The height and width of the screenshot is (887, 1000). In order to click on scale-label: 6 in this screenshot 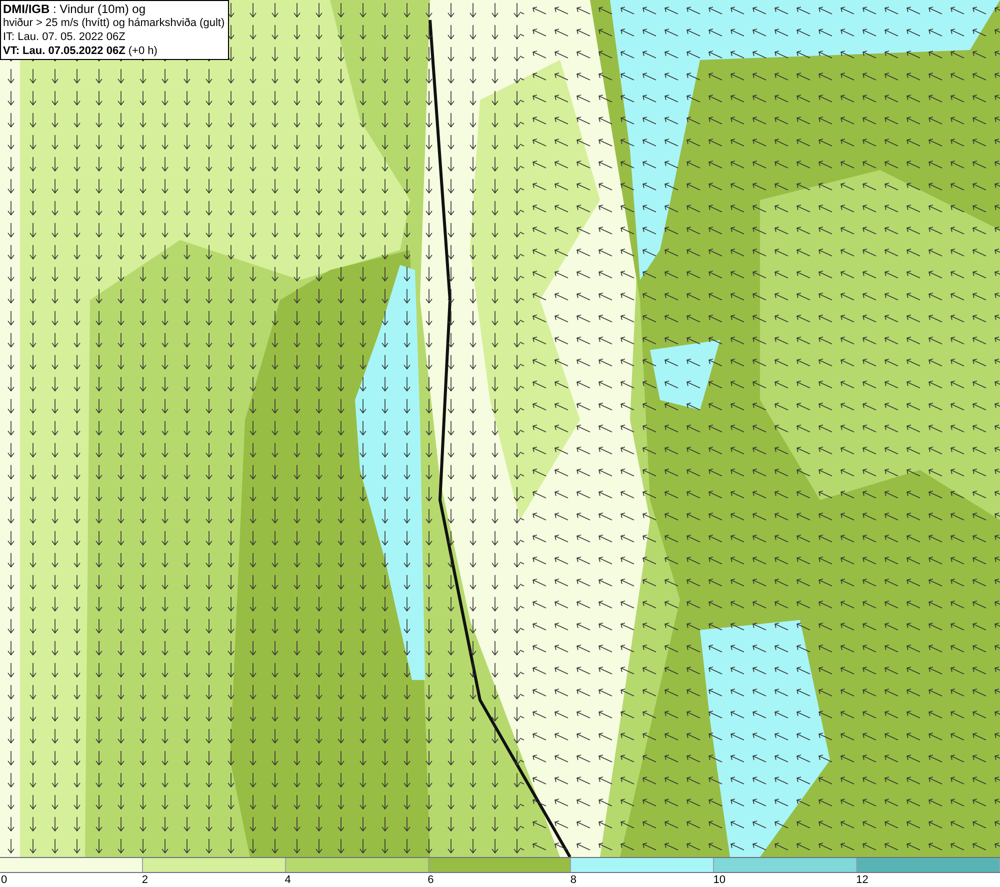, I will do `click(431, 880)`.